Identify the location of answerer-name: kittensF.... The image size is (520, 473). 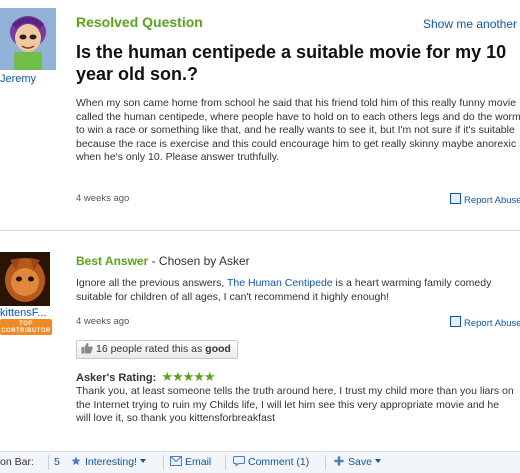
(23, 313).